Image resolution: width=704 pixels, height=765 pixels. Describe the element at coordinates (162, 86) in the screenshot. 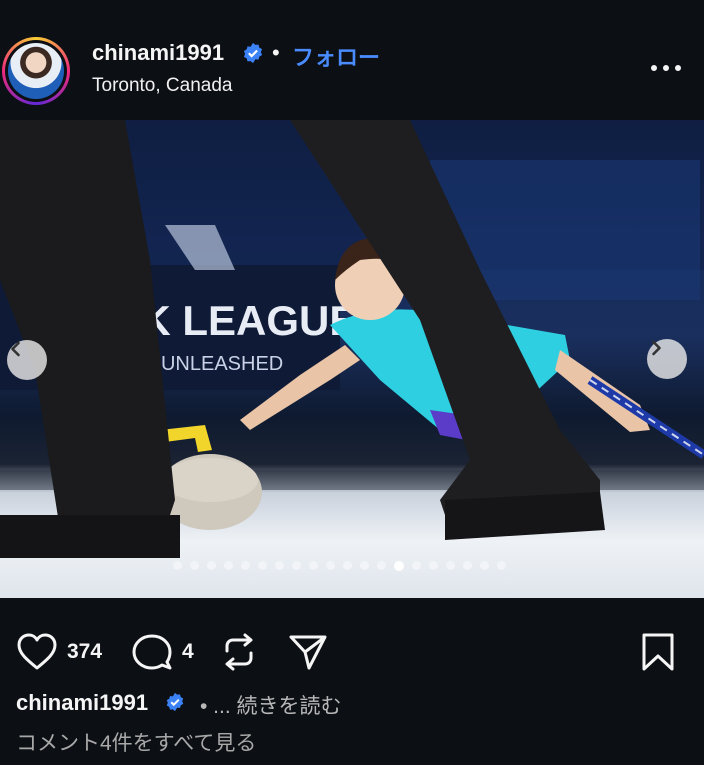

I see `location-link: Toronto, Canada` at that location.